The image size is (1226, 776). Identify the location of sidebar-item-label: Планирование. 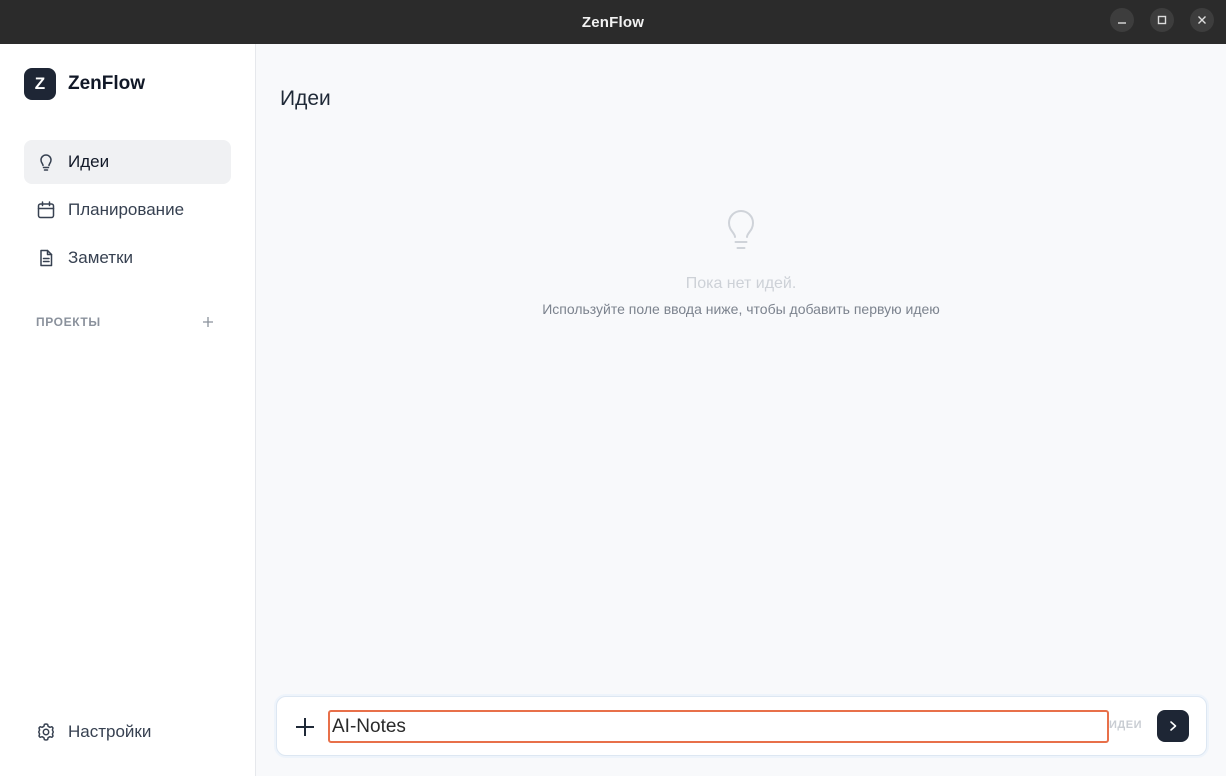
(126, 209).